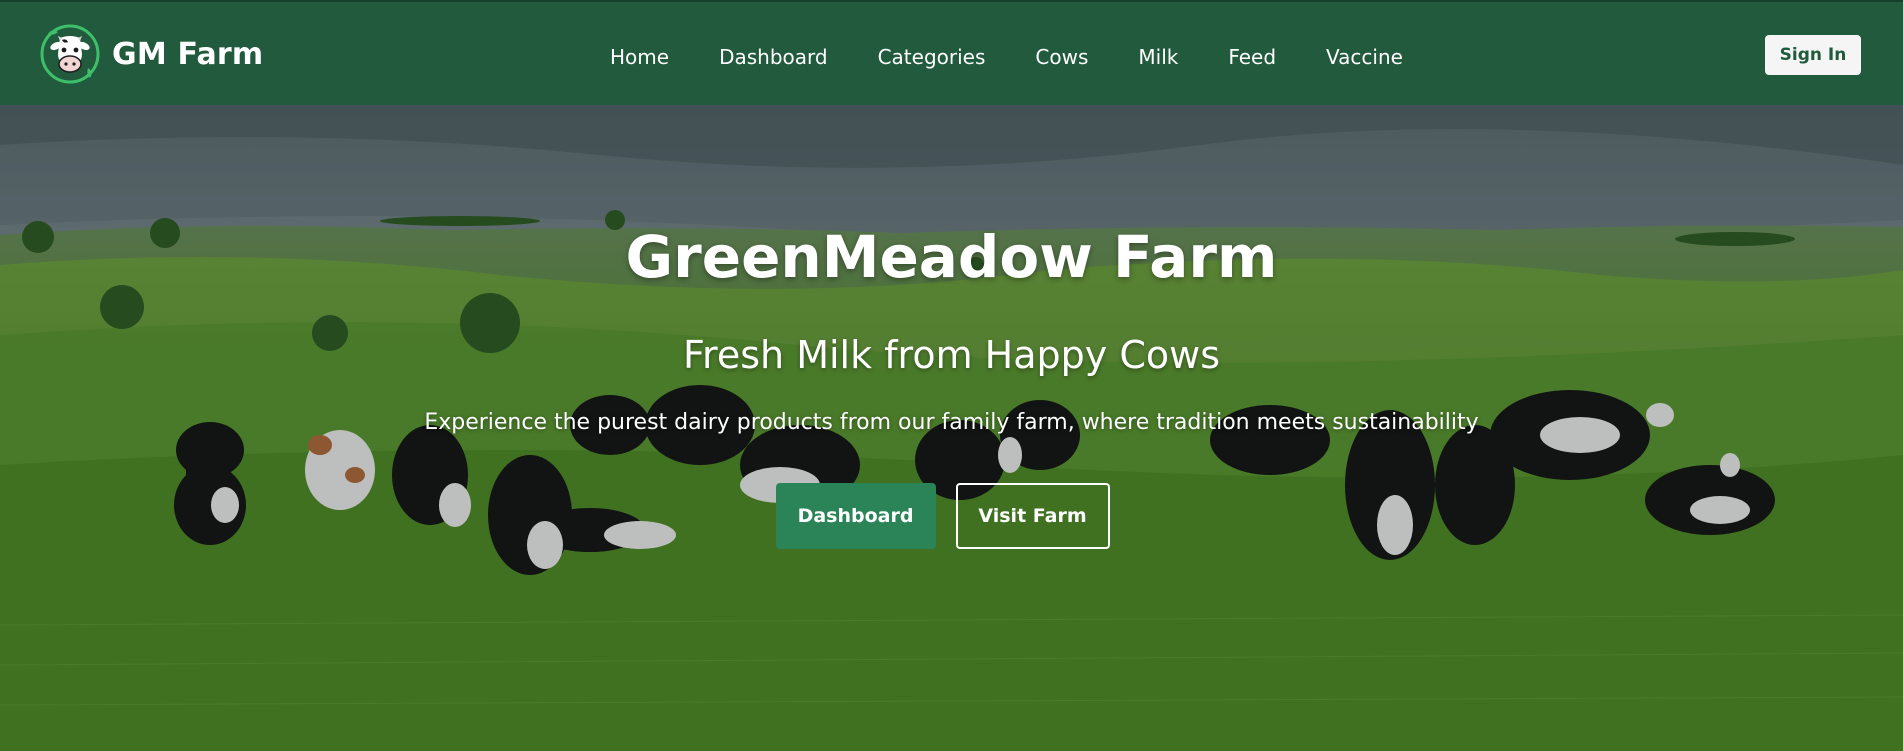 The height and width of the screenshot is (751, 1903). Describe the element at coordinates (1032, 516) in the screenshot. I see `visit-farm-button: Visit Farm` at that location.